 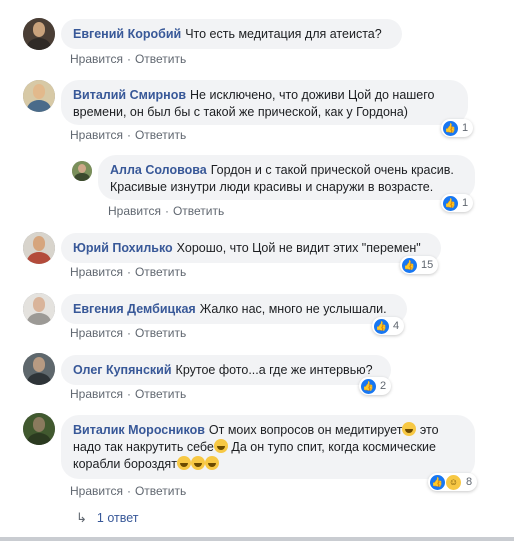 What do you see at coordinates (129, 95) in the screenshot?
I see `comment-author: Виталий Смирнов` at bounding box center [129, 95].